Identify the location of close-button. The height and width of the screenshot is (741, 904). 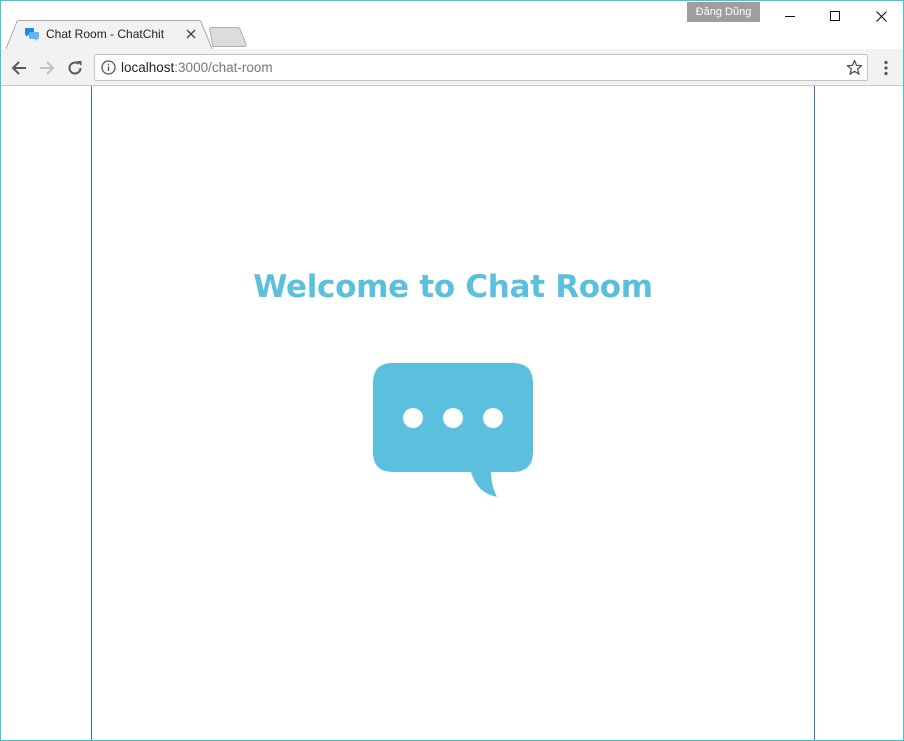
(880, 16).